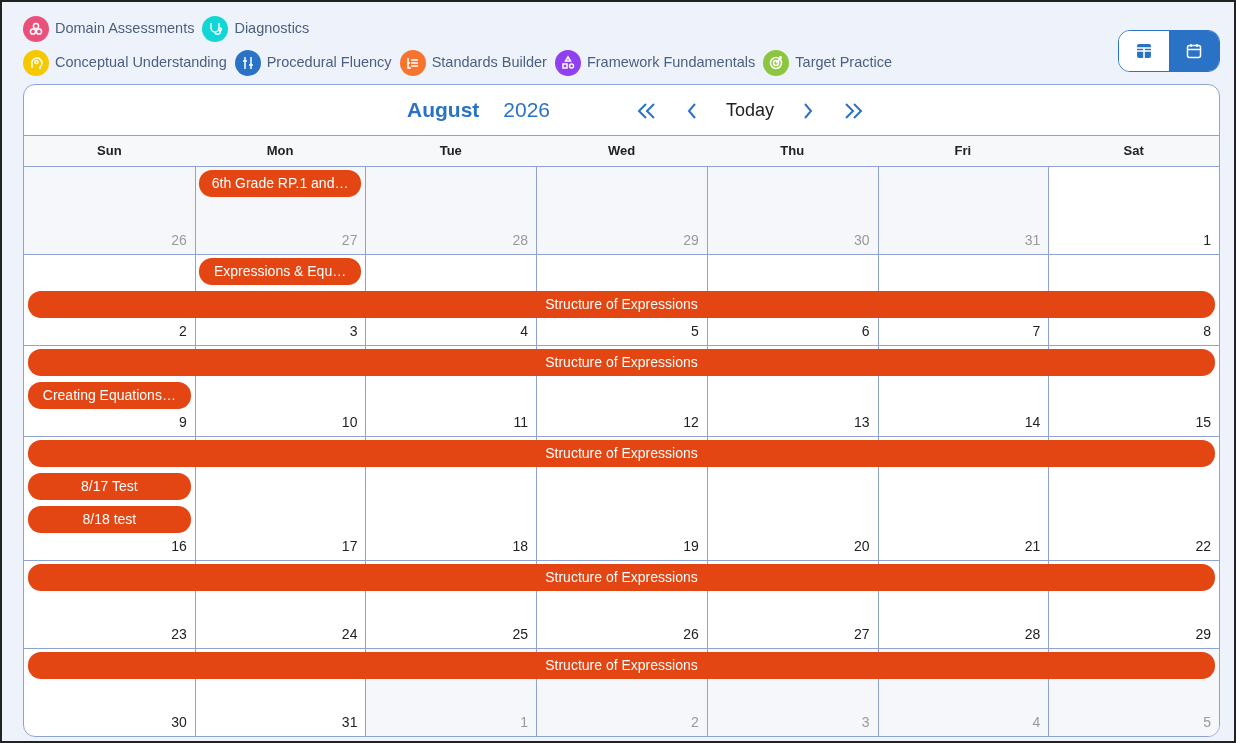 This screenshot has height=743, width=1236. I want to click on stethoscope-icon, so click(215, 29).